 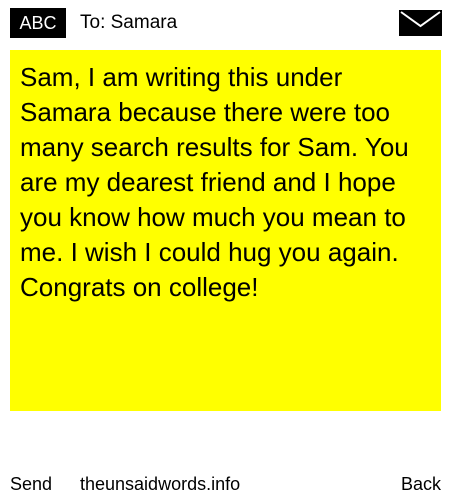 What do you see at coordinates (160, 484) in the screenshot?
I see `site-link: theunsaidwords.info` at bounding box center [160, 484].